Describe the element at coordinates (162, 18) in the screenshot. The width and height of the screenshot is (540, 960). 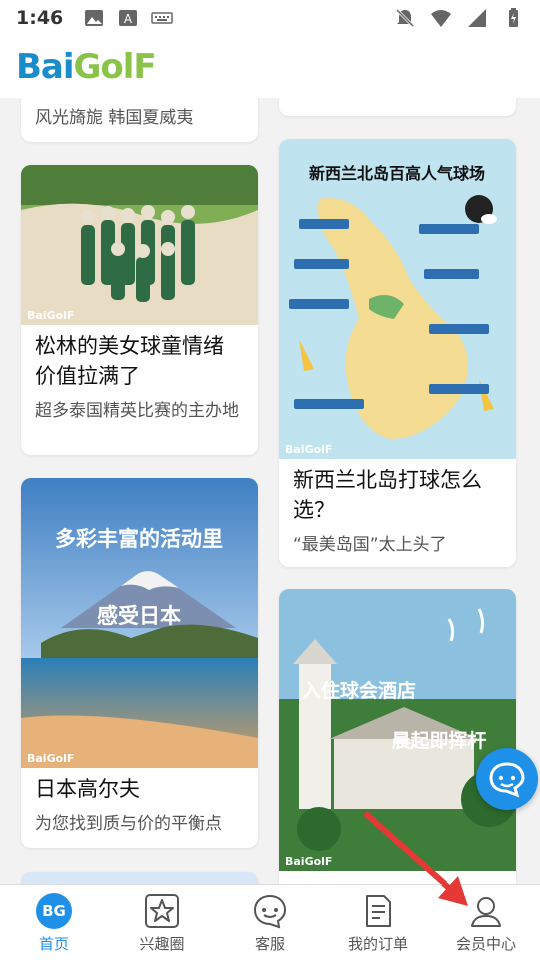
I see `keyboard-icon` at that location.